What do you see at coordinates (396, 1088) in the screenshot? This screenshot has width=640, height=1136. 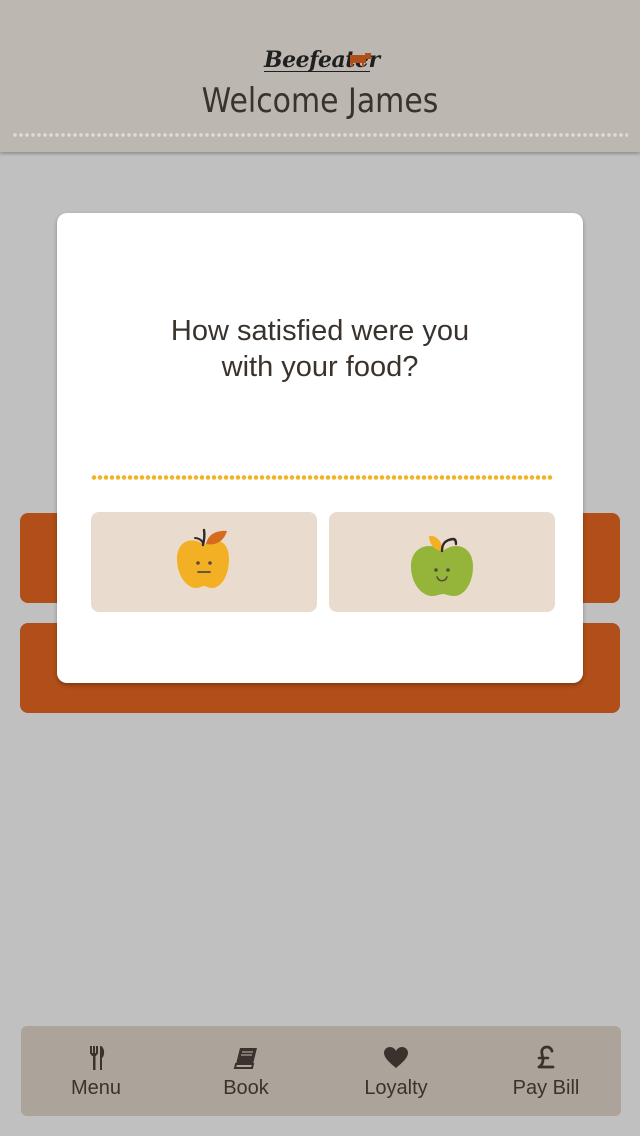 I see `tab-loyalty-label: Loyalty` at bounding box center [396, 1088].